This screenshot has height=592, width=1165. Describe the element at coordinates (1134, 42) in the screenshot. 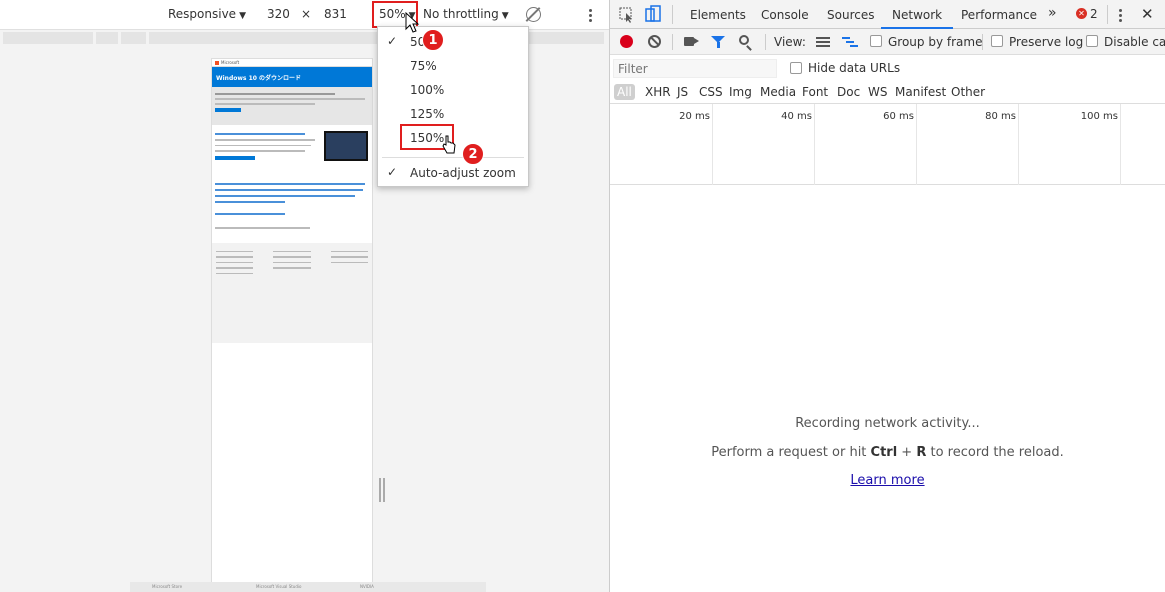

I see `disable-cache-label: Disable cac` at that location.